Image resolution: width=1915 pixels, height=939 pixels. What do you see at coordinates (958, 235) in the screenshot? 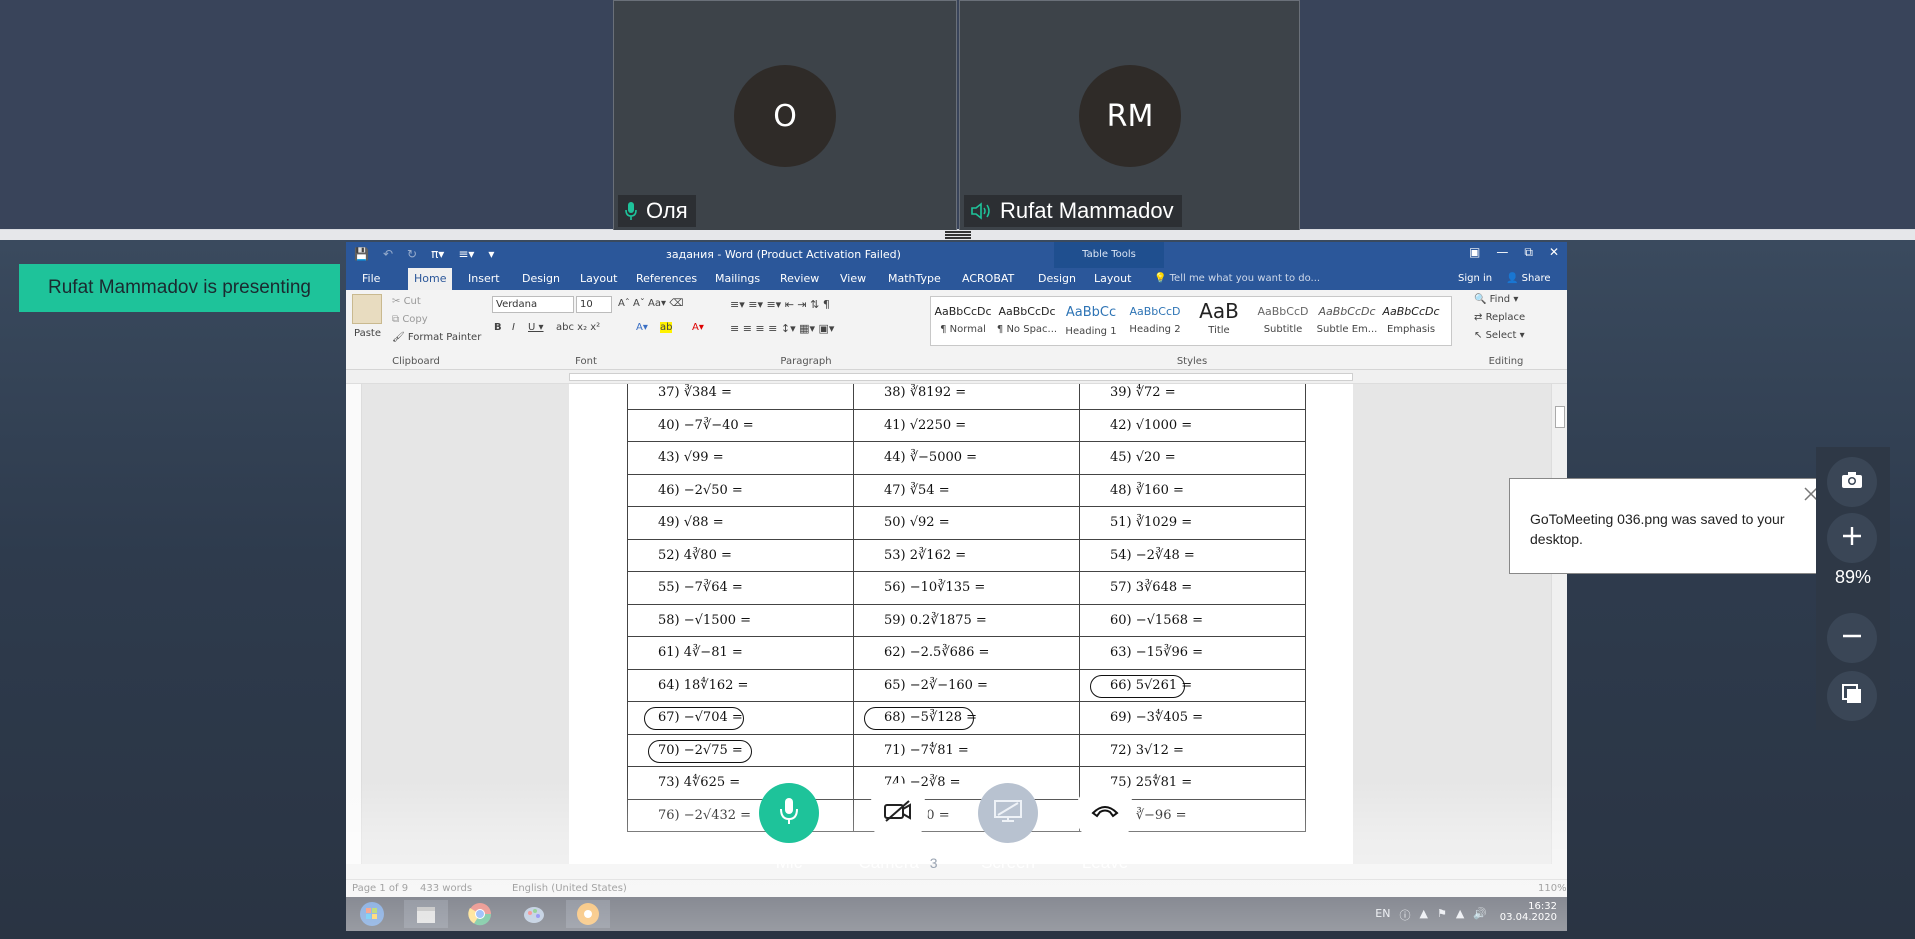
I see `resize-grip-icon` at bounding box center [958, 235].